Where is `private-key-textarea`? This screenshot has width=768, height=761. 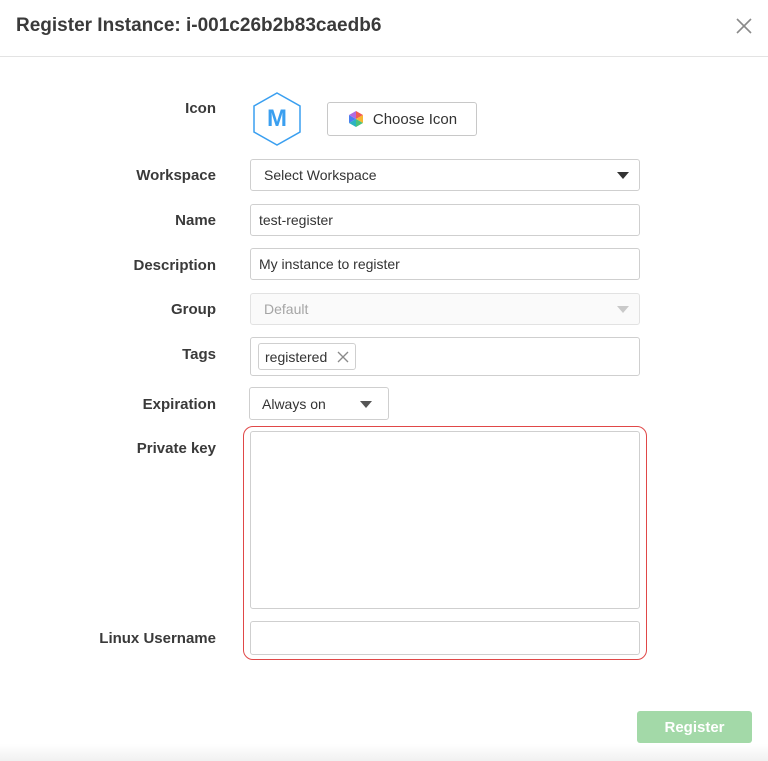 private-key-textarea is located at coordinates (445, 520).